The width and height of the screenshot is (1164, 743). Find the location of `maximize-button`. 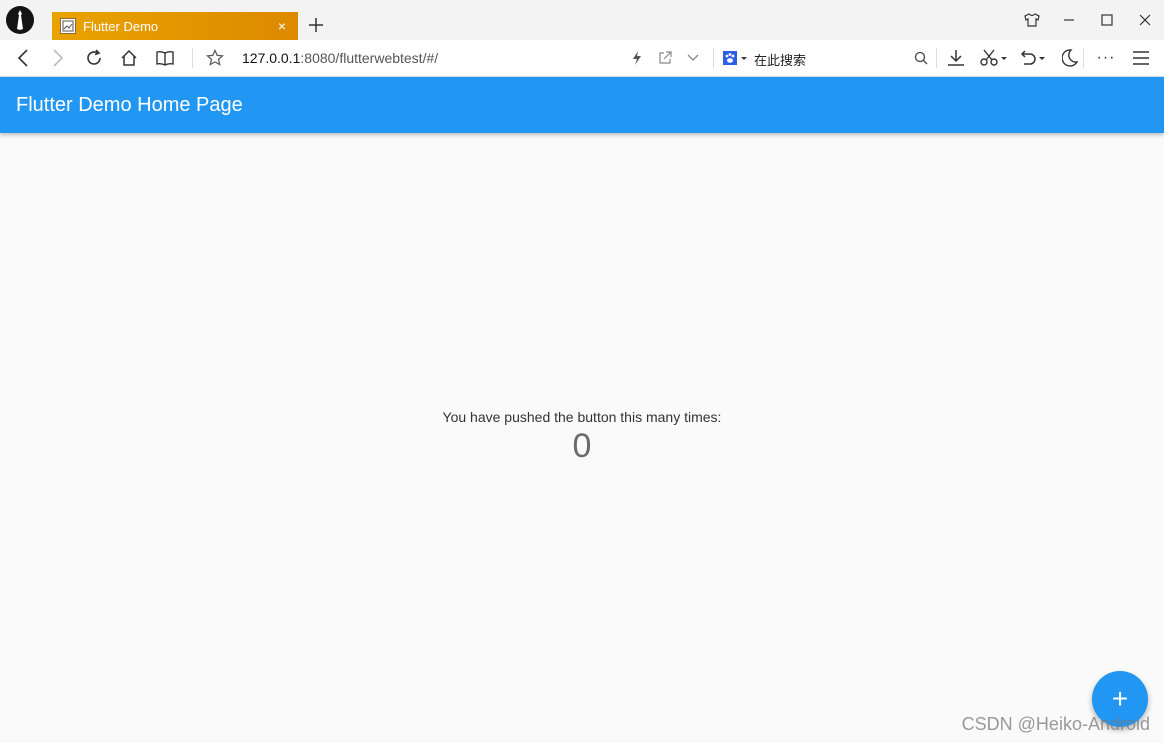

maximize-button is located at coordinates (1107, 20).